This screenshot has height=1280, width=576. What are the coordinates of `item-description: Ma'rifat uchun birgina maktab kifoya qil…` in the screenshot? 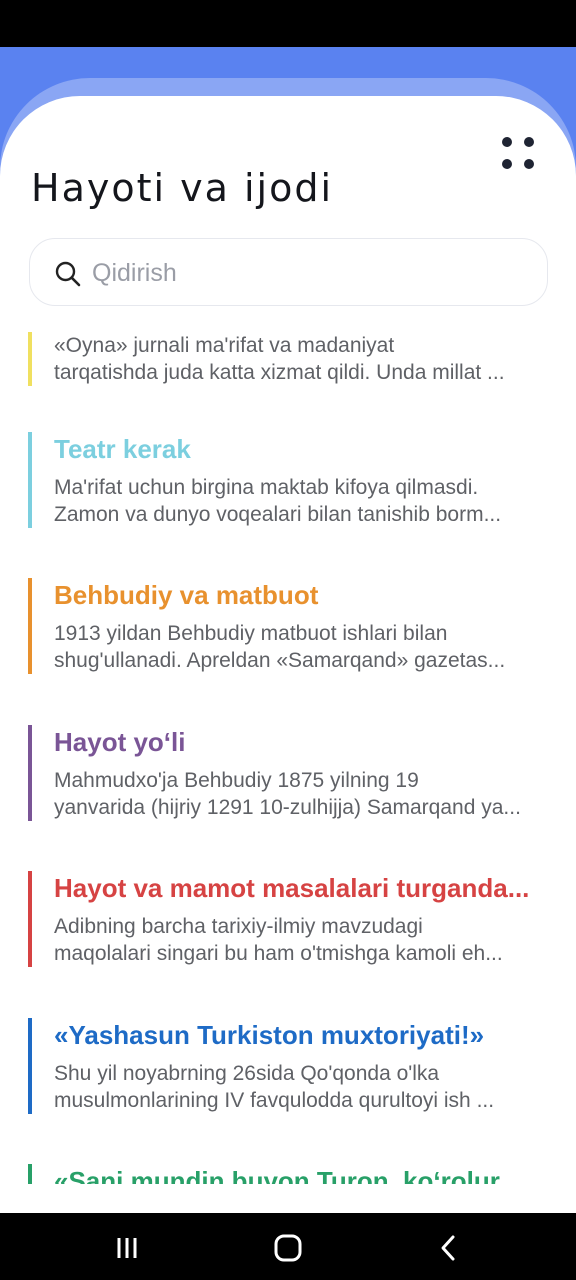 It's located at (304, 501).